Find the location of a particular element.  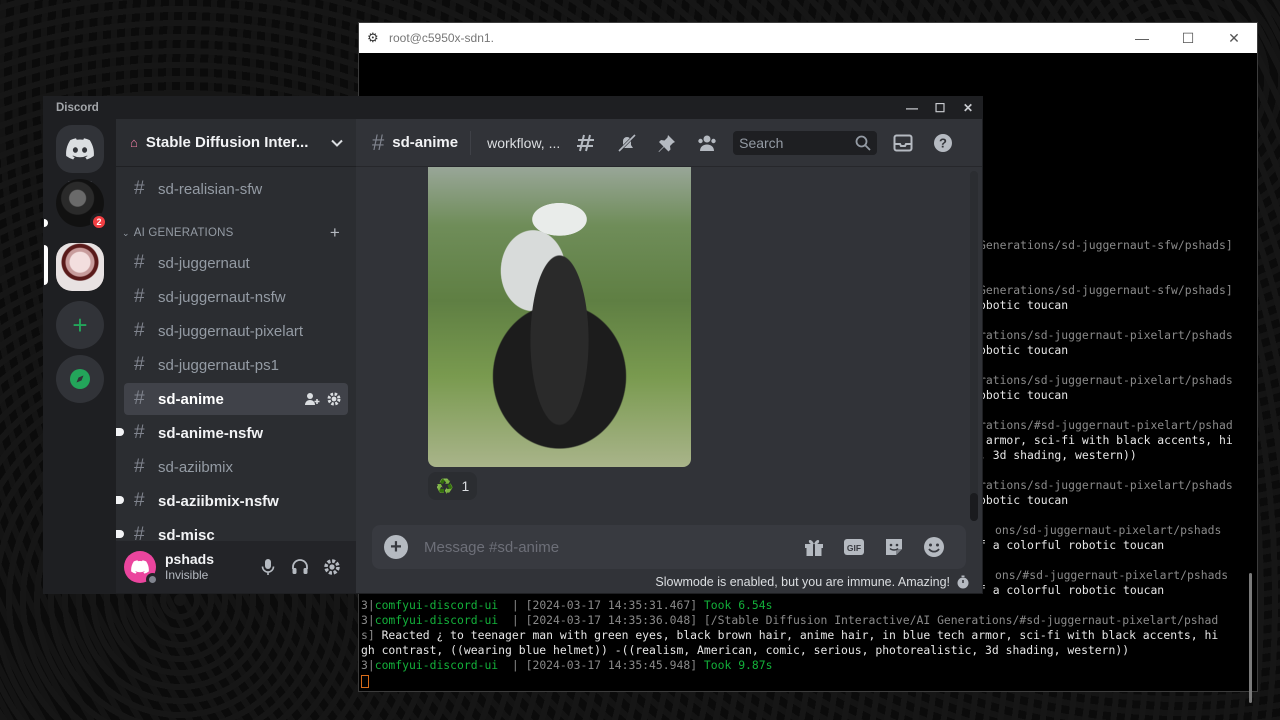

reaction-button: ♻️ 1 is located at coordinates (453, 486).